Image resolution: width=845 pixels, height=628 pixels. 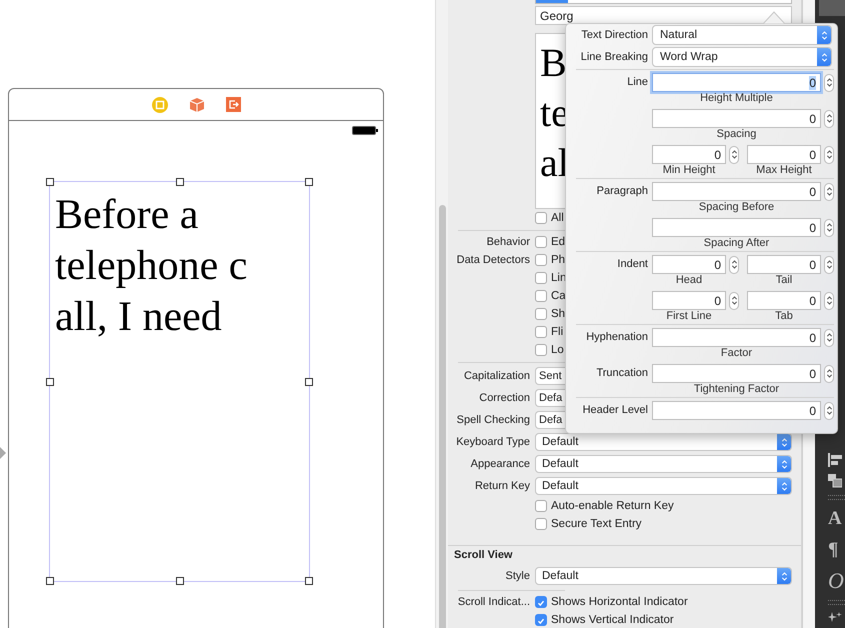 What do you see at coordinates (835, 481) in the screenshot?
I see `arrange-icon` at bounding box center [835, 481].